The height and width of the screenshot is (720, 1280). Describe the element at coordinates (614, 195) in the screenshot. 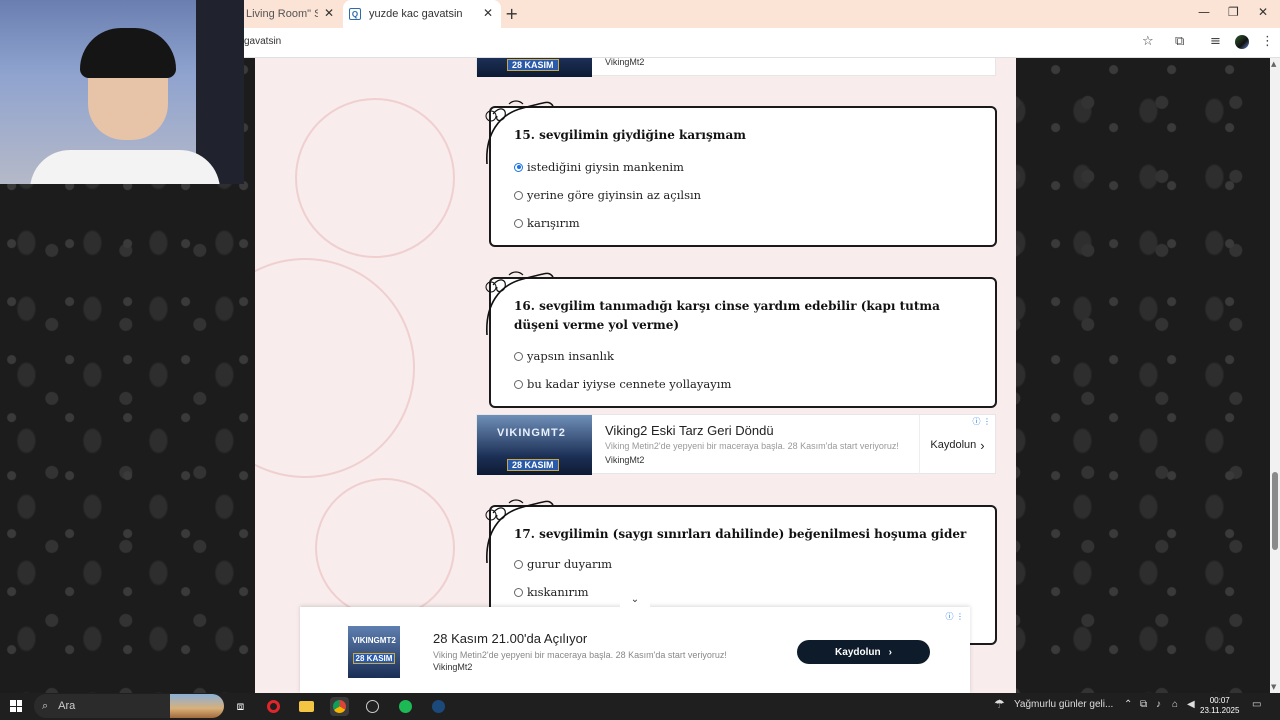

I see `option-label: yerine göre giyinsin az açılsın` at that location.